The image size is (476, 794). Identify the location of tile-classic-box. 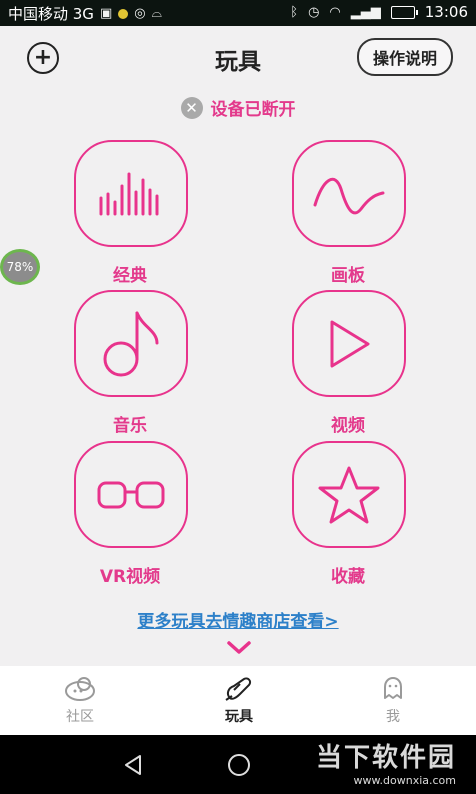
(131, 193).